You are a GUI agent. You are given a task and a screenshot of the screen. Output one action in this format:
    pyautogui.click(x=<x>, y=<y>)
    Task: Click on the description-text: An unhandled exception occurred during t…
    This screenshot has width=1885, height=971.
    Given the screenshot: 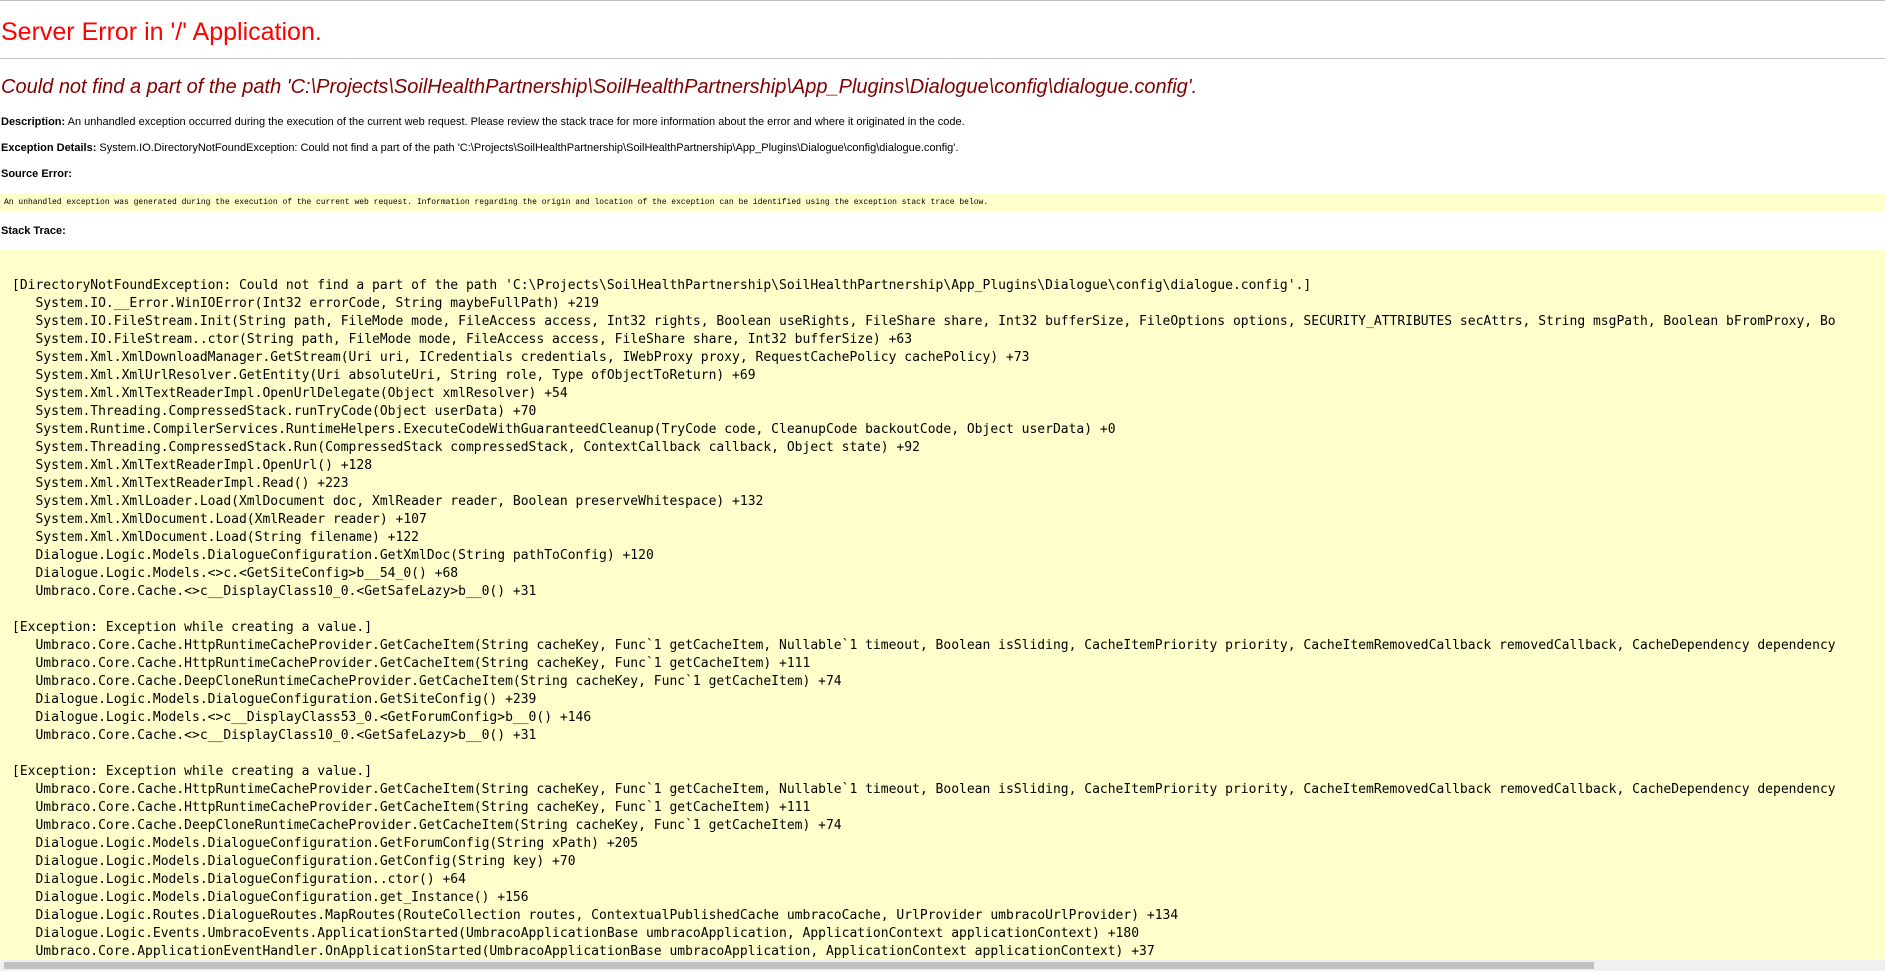 What is the action you would take?
    pyautogui.click(x=515, y=122)
    